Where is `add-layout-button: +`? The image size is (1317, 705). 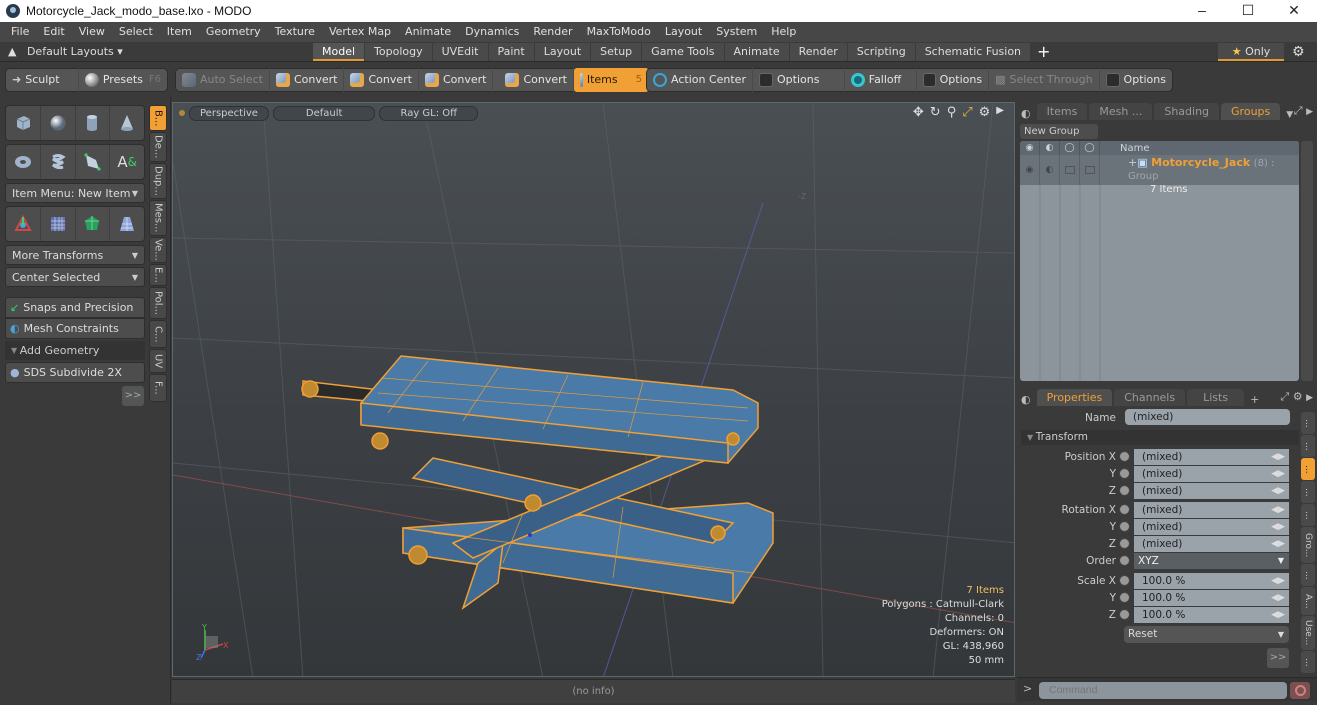
add-layout-button: + is located at coordinates (1043, 52).